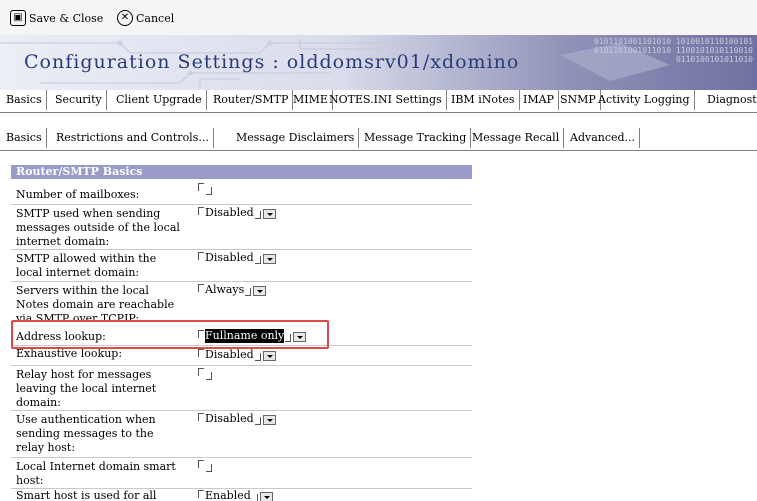 The image size is (757, 501). I want to click on field-value: Enabled, so click(228, 495).